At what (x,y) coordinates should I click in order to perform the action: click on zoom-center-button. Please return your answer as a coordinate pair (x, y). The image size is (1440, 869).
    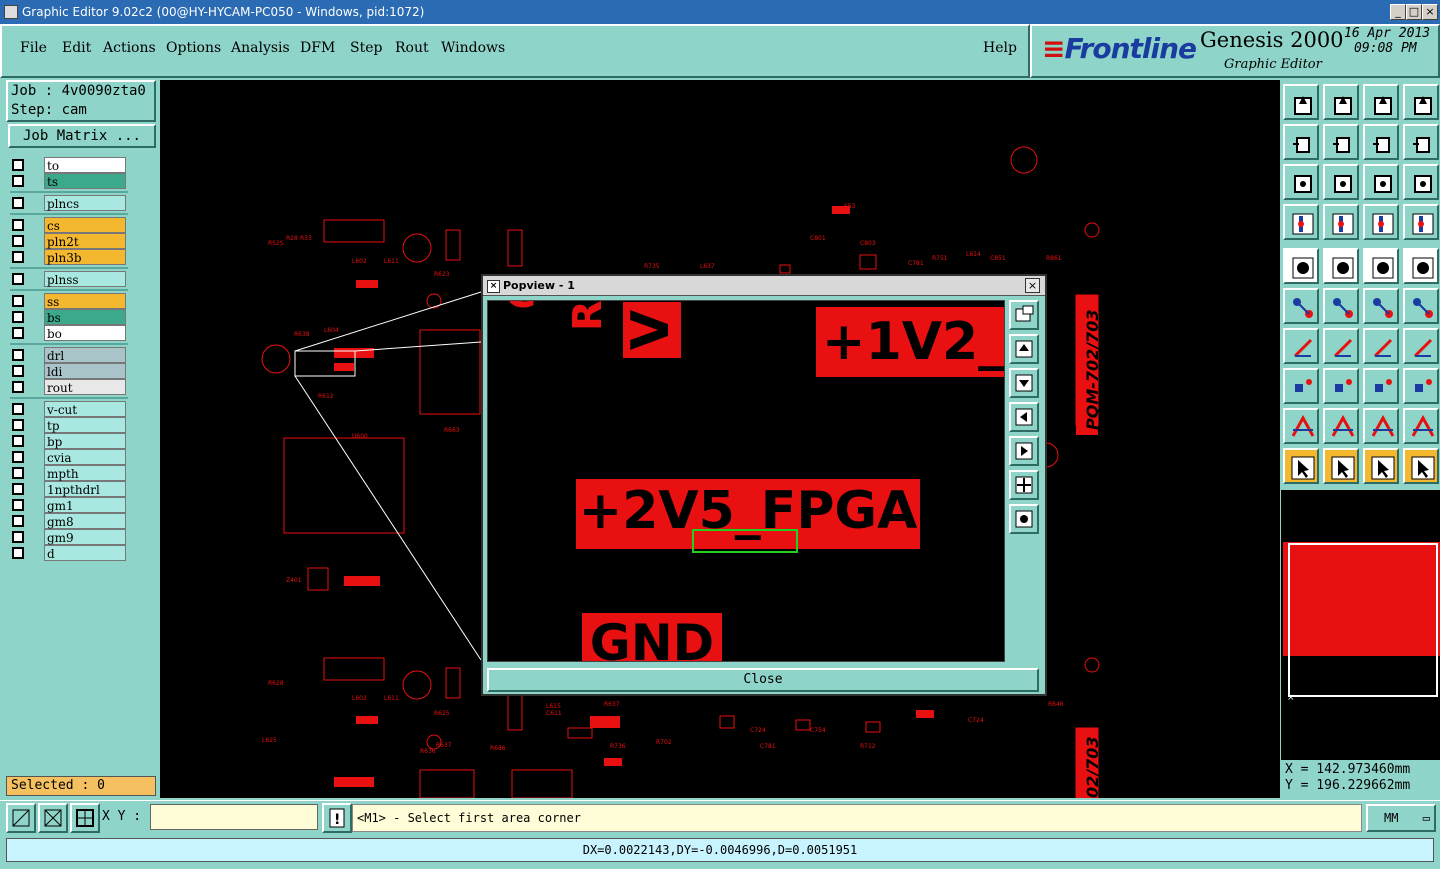
    Looking at the image, I should click on (1341, 182).